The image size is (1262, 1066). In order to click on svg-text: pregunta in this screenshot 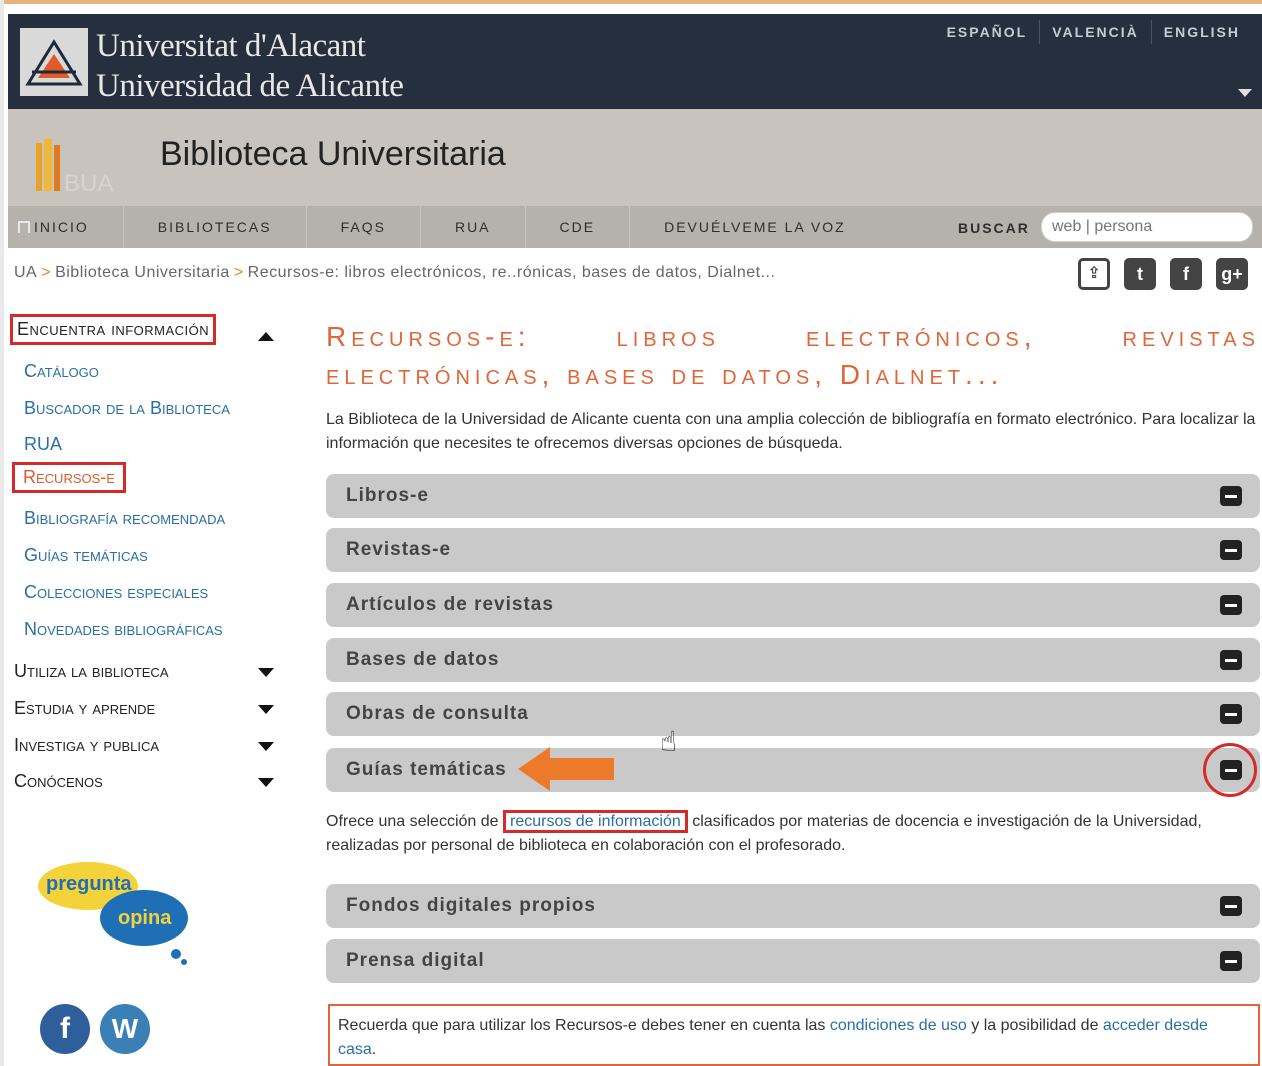, I will do `click(89, 884)`.